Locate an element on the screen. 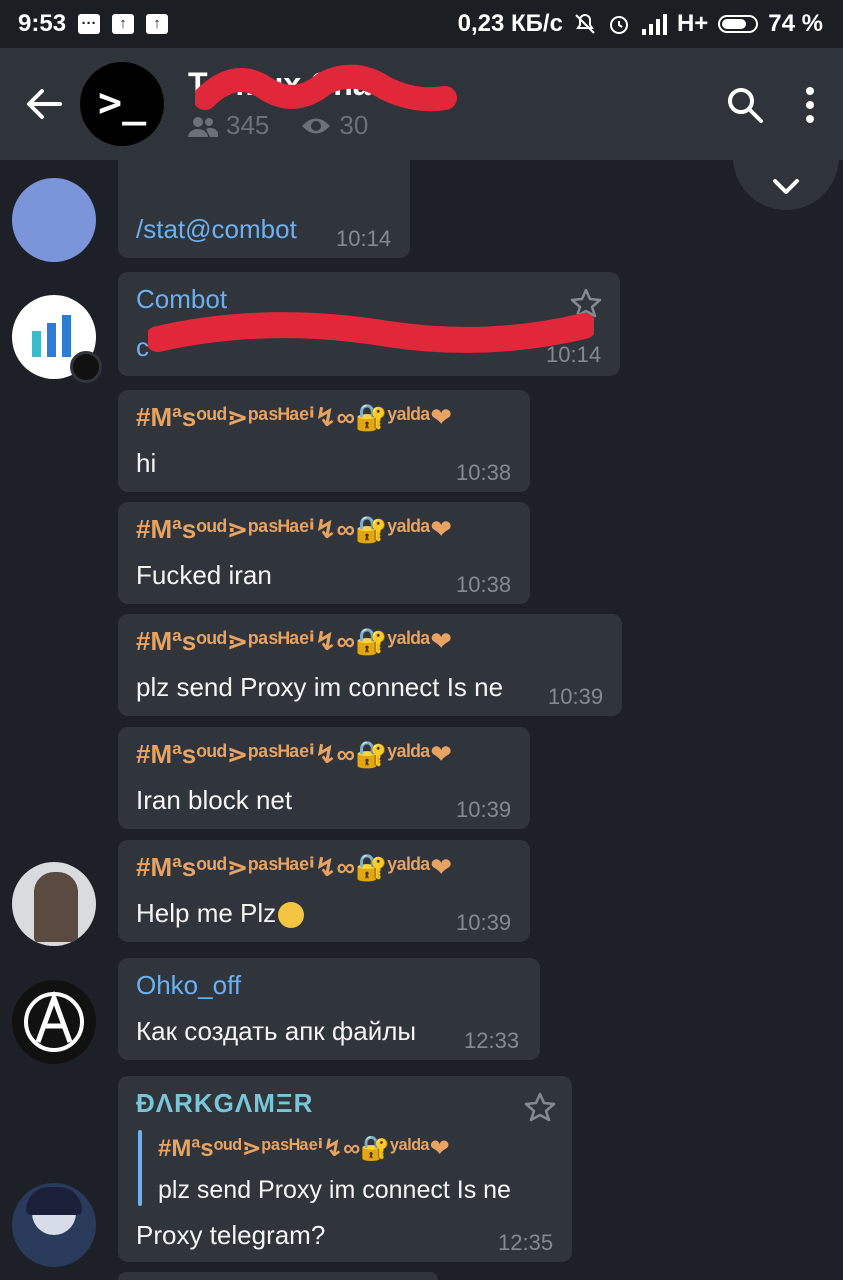  battery-icon is located at coordinates (738, 24).